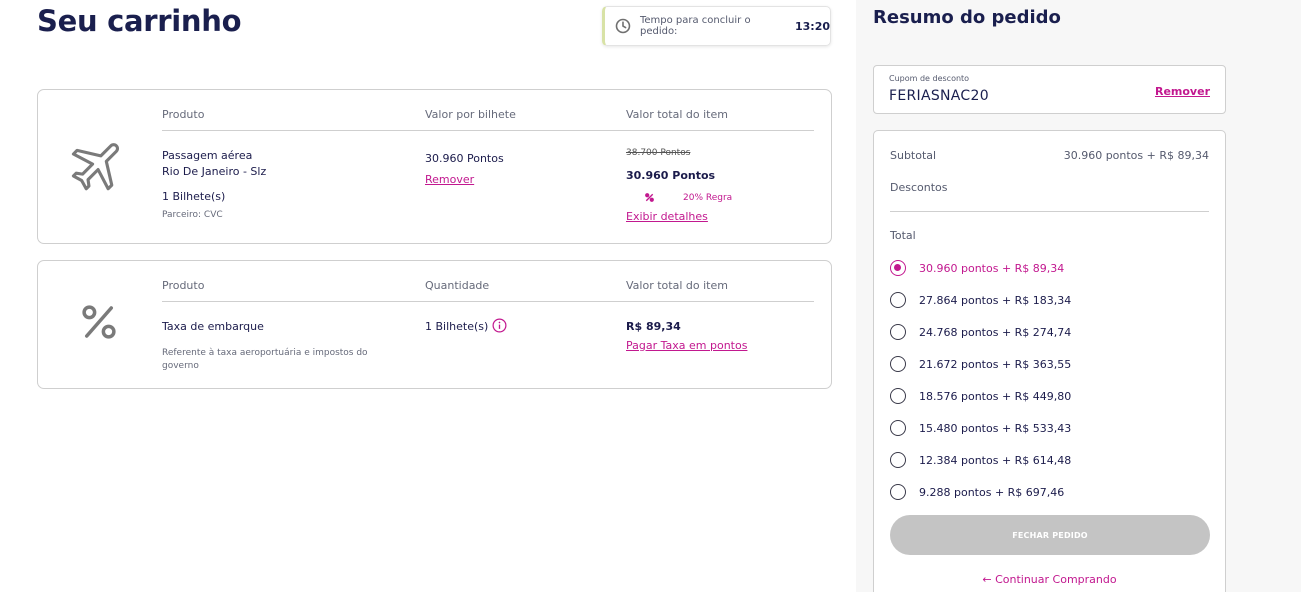 This screenshot has width=1301, height=592. What do you see at coordinates (1049, 89) in the screenshot?
I see `coupon-field: Cupom de desconto FERIASNAC20 Remover` at bounding box center [1049, 89].